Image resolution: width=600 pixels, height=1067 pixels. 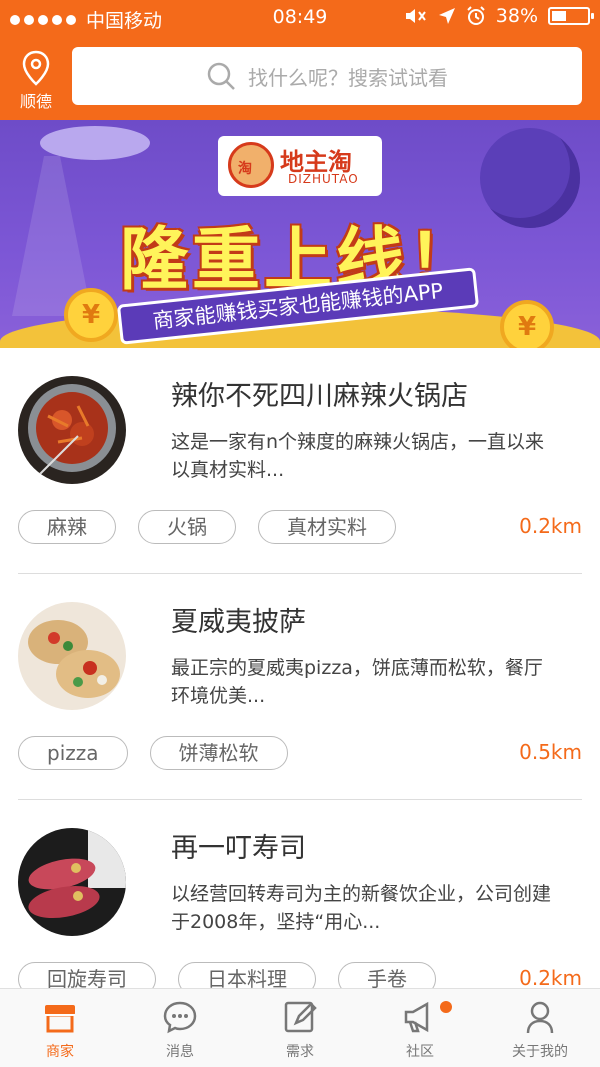 I want to click on shop-tag: 麻辣, so click(x=67, y=527).